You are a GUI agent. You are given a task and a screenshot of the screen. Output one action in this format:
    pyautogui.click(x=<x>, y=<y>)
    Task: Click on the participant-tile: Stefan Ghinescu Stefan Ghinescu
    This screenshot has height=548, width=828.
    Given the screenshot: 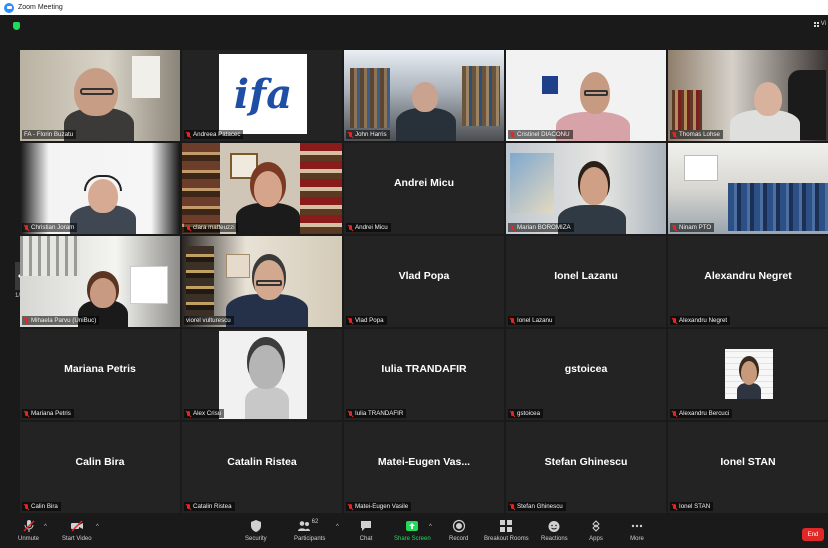 What is the action you would take?
    pyautogui.click(x=586, y=467)
    